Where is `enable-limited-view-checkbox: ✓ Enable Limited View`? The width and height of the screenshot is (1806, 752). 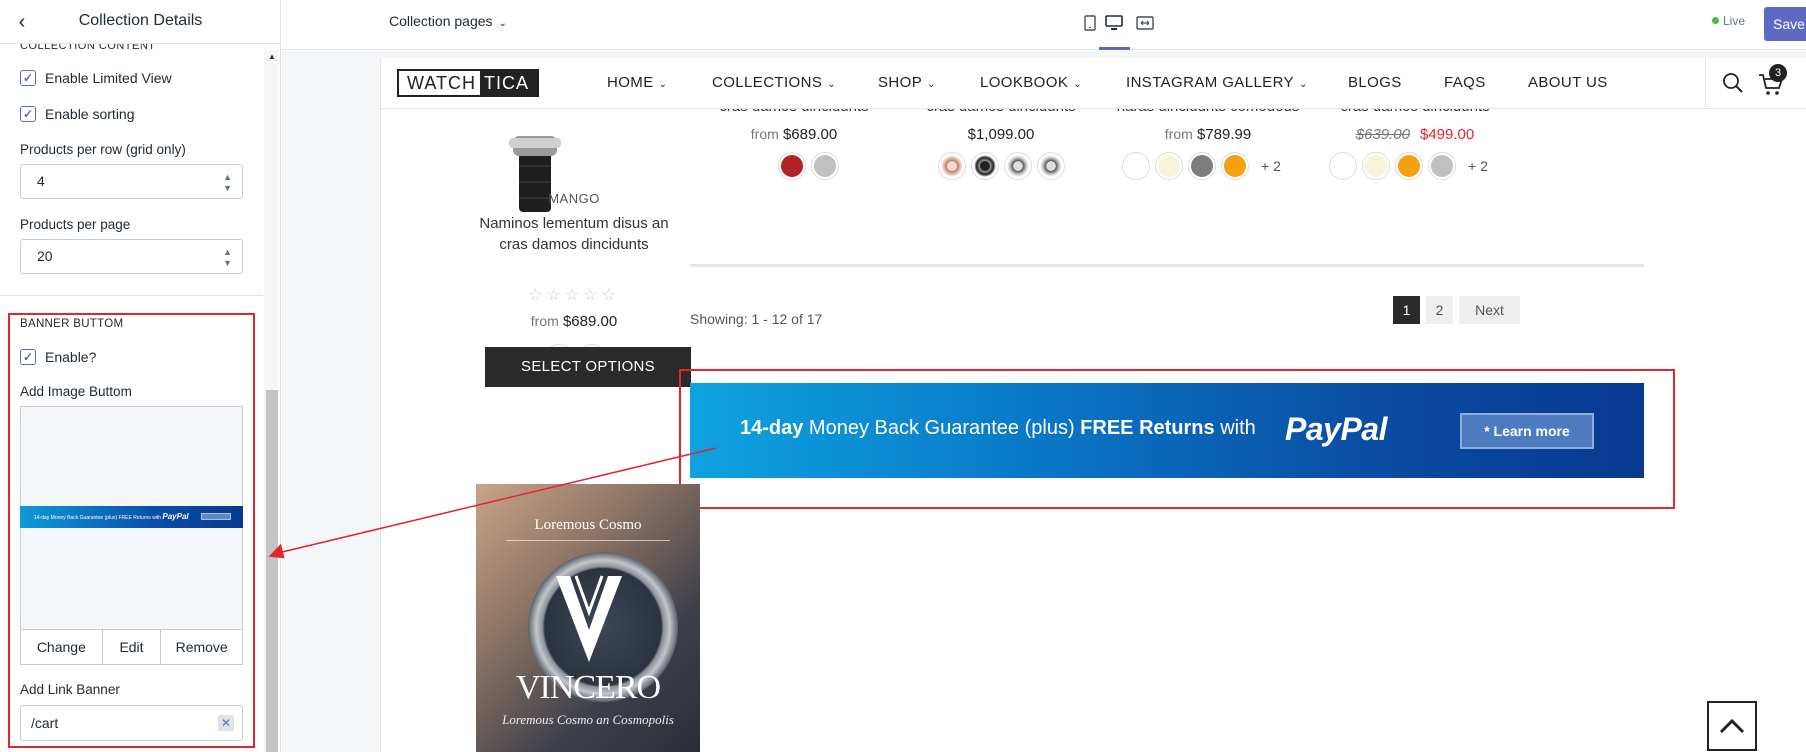
enable-limited-view-checkbox: ✓ Enable Limited View is located at coordinates (96, 78).